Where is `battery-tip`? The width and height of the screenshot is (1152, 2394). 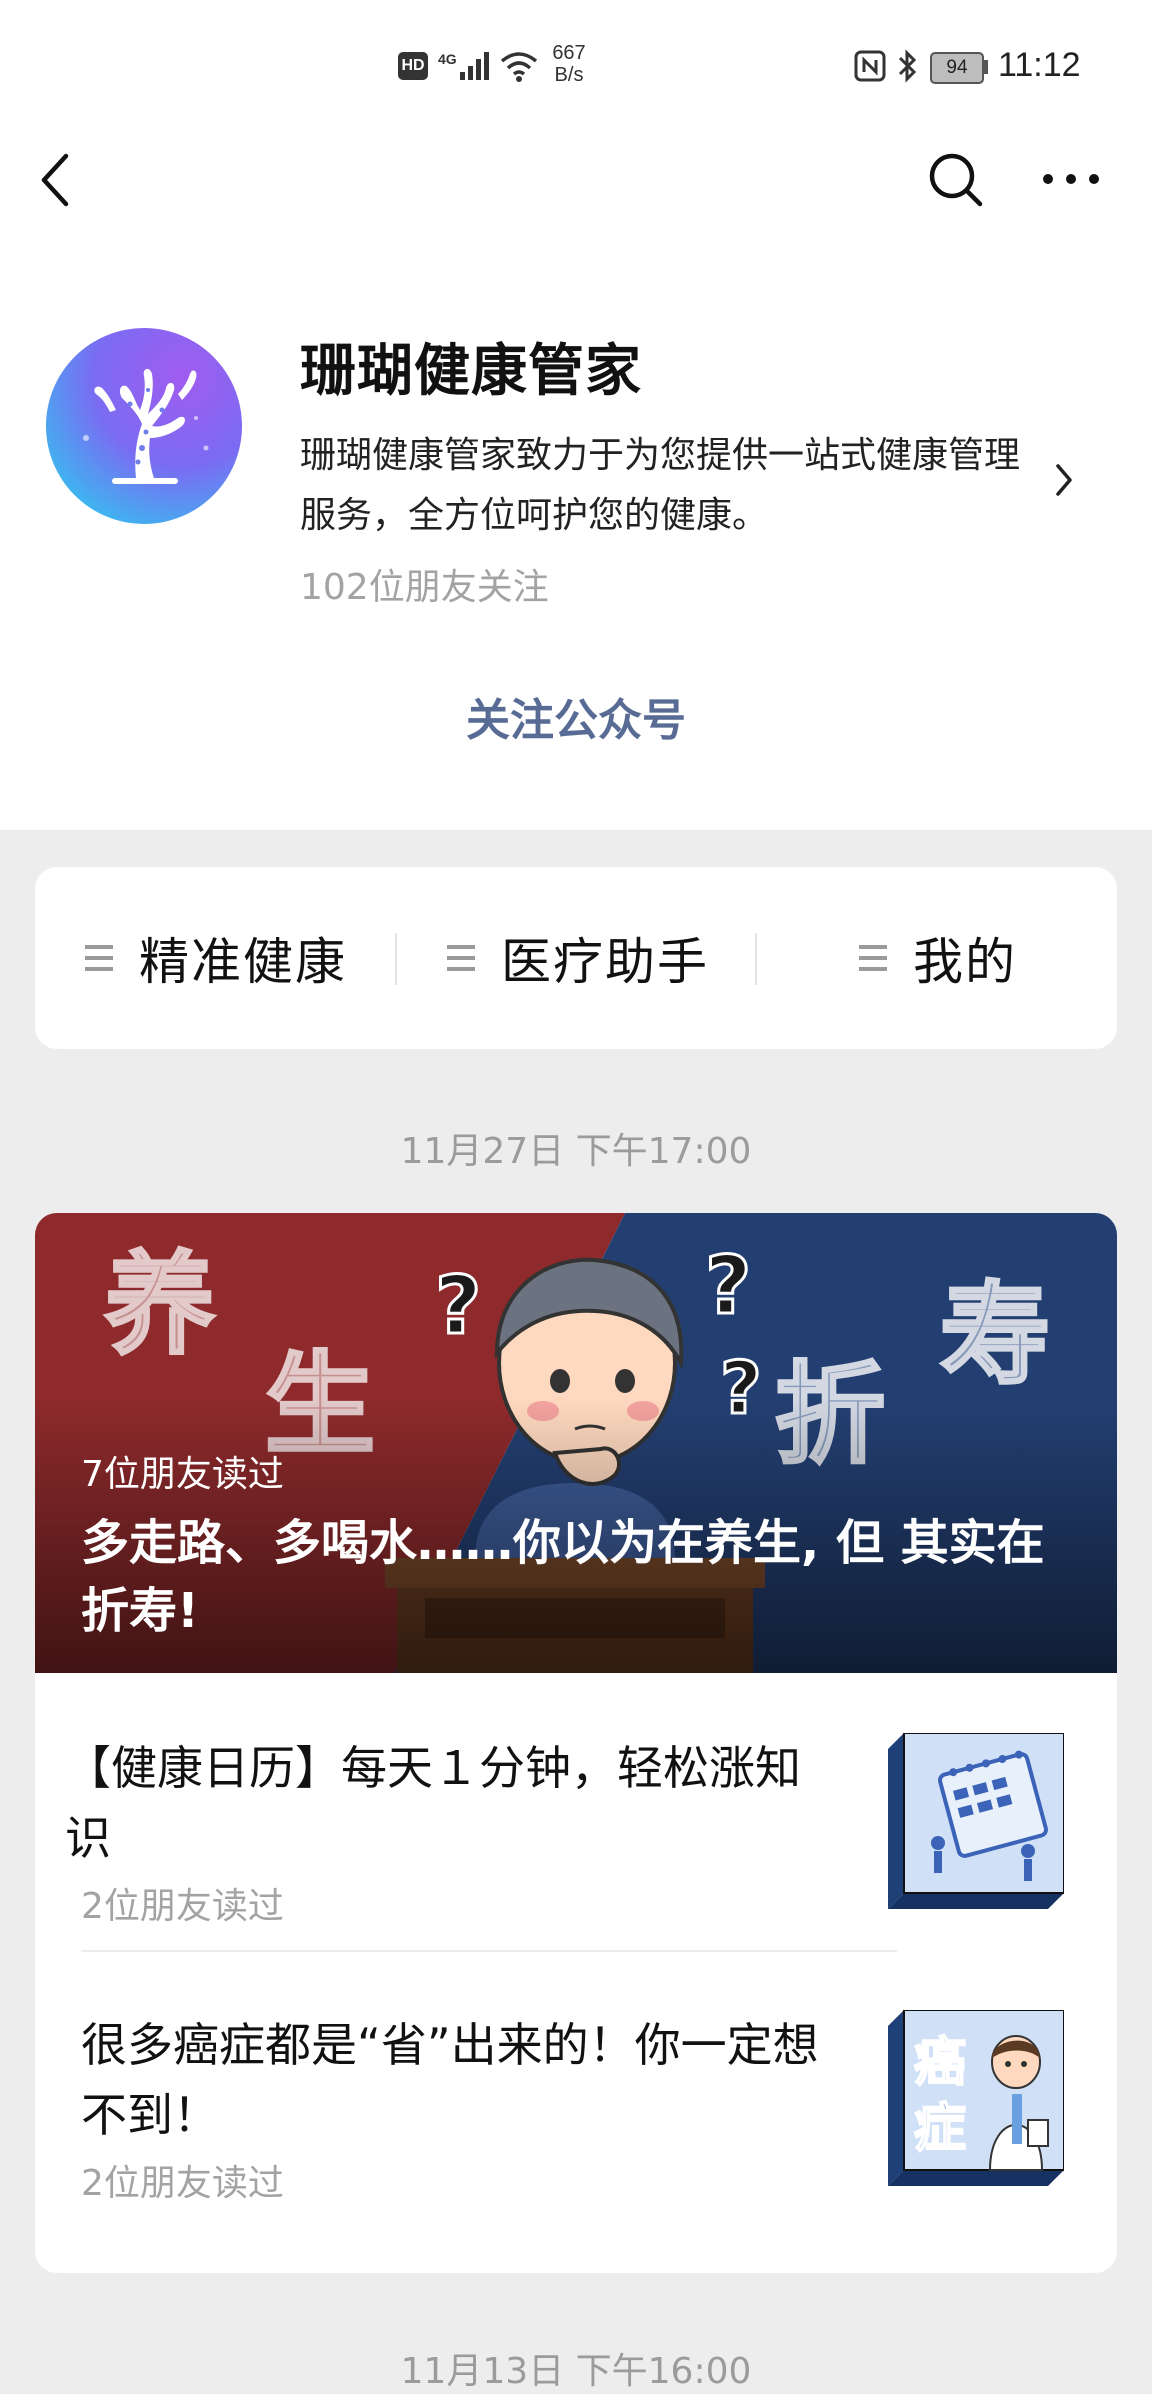 battery-tip is located at coordinates (986, 67).